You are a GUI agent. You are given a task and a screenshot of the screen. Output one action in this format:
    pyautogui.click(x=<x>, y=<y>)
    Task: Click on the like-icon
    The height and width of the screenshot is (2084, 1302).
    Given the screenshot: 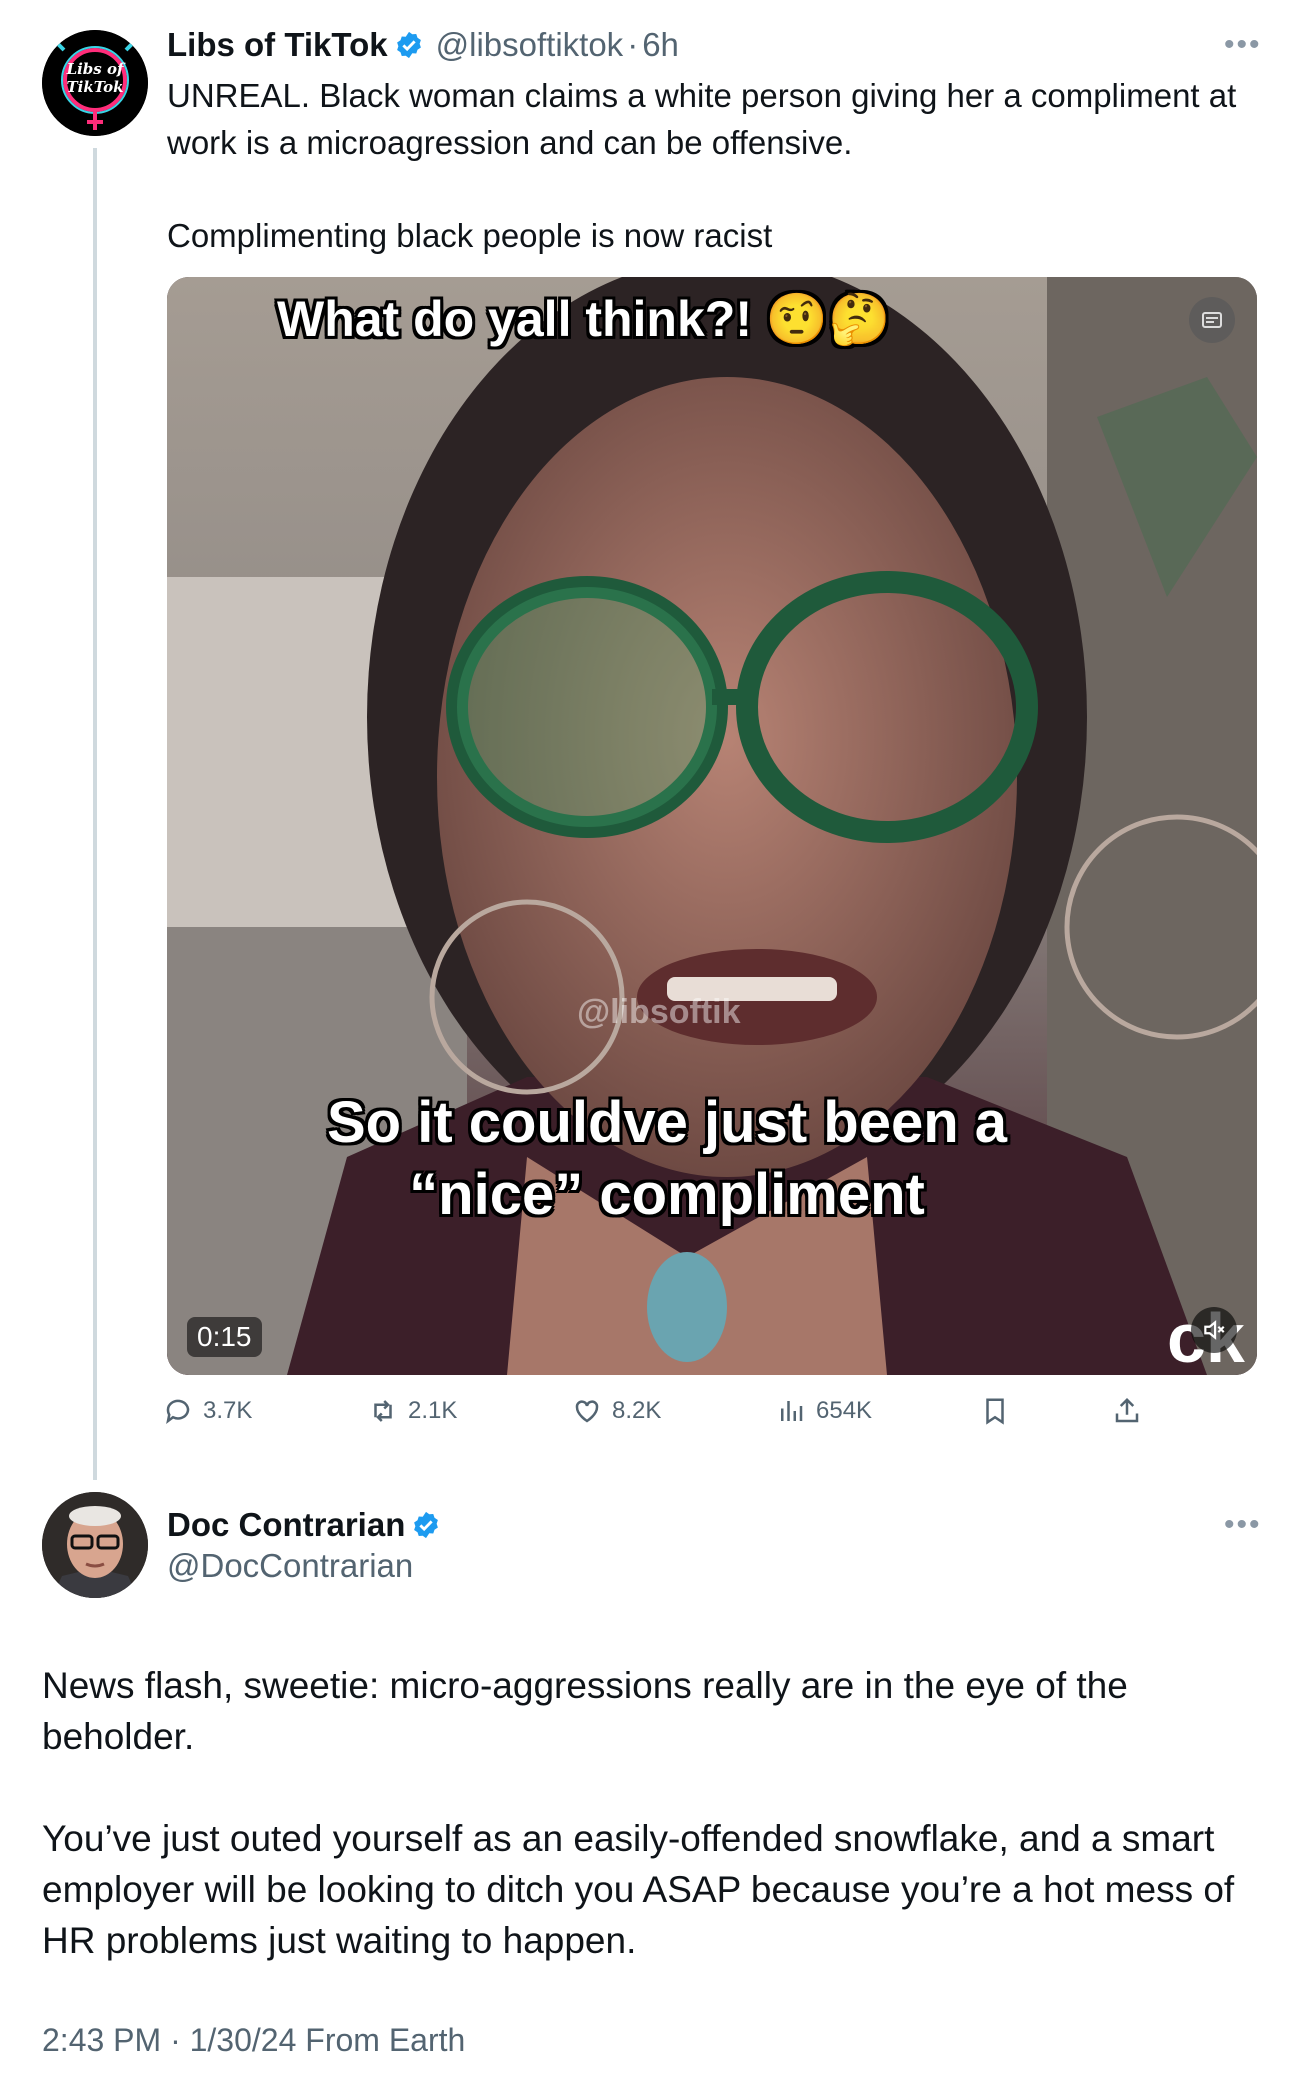 What is the action you would take?
    pyautogui.click(x=587, y=1411)
    